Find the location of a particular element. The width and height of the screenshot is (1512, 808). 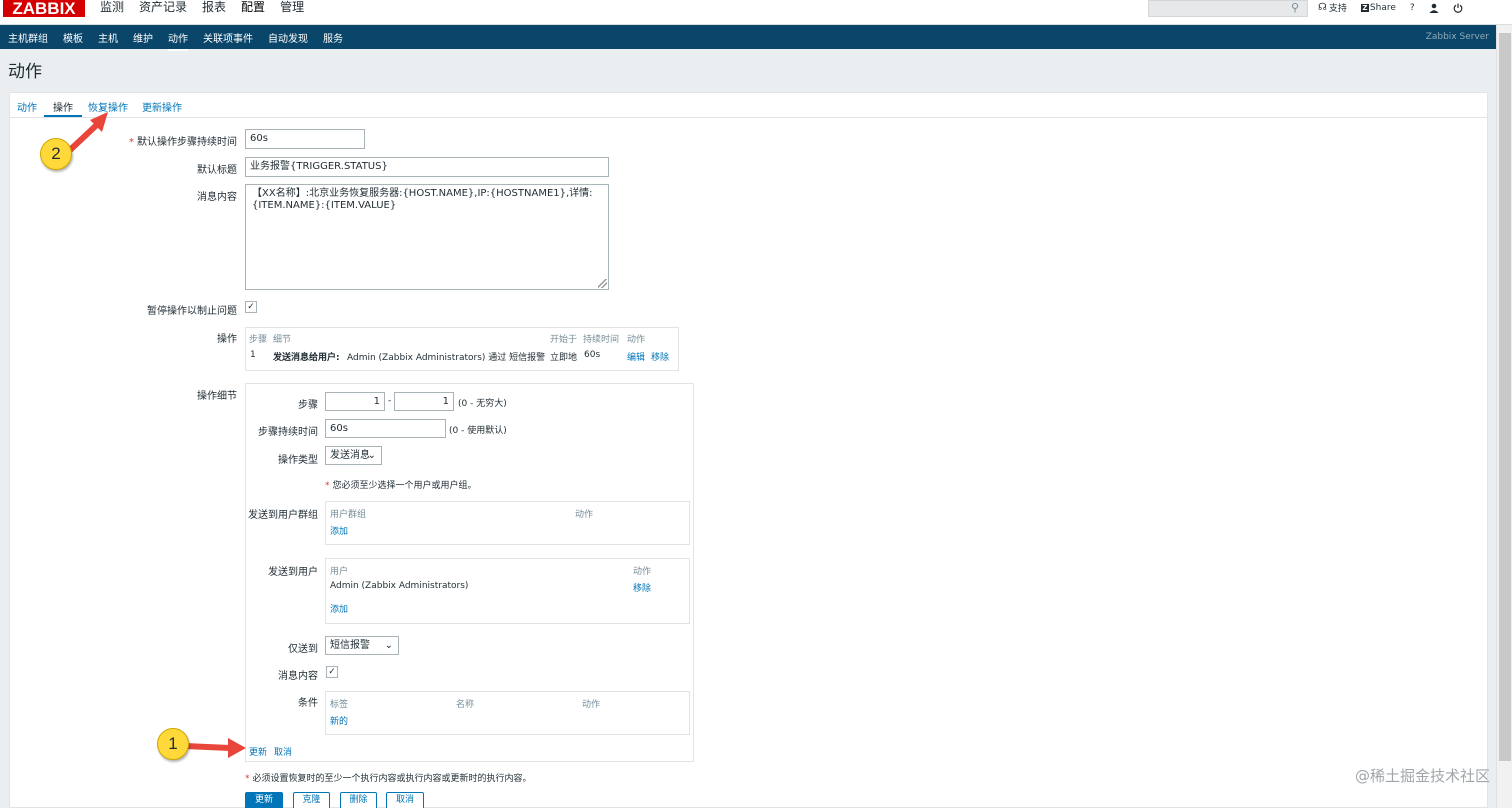

must-select-note: * 您必须至少选择一个用户或用户组。 is located at coordinates (401, 486).